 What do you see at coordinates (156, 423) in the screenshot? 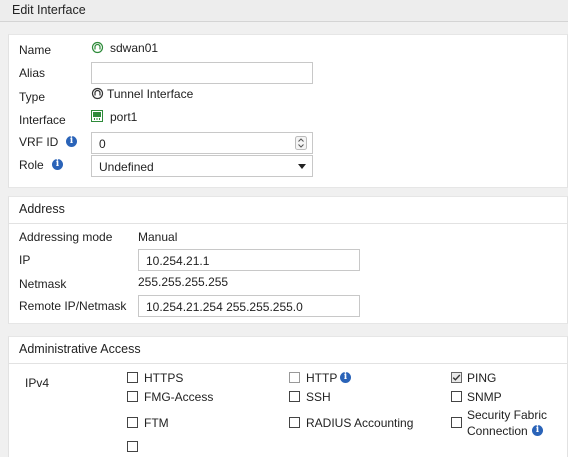
I see `ftm-label: FTM` at bounding box center [156, 423].